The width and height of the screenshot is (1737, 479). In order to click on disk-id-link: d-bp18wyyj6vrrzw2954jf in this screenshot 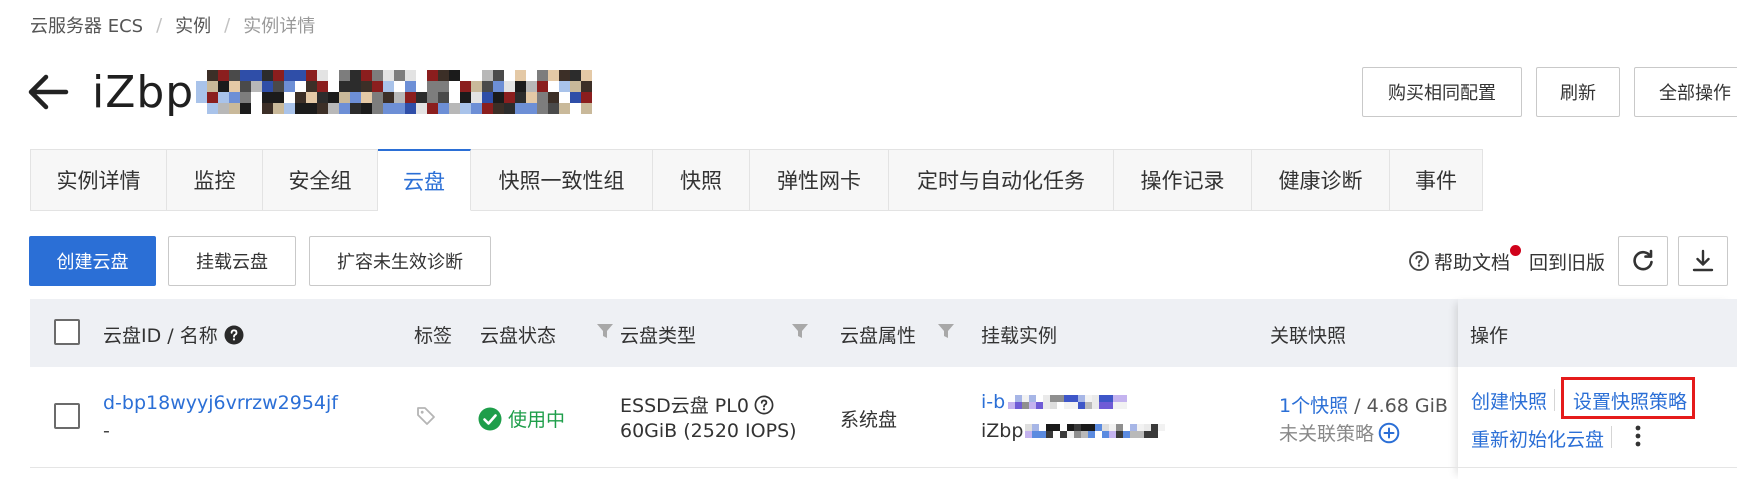, I will do `click(220, 403)`.